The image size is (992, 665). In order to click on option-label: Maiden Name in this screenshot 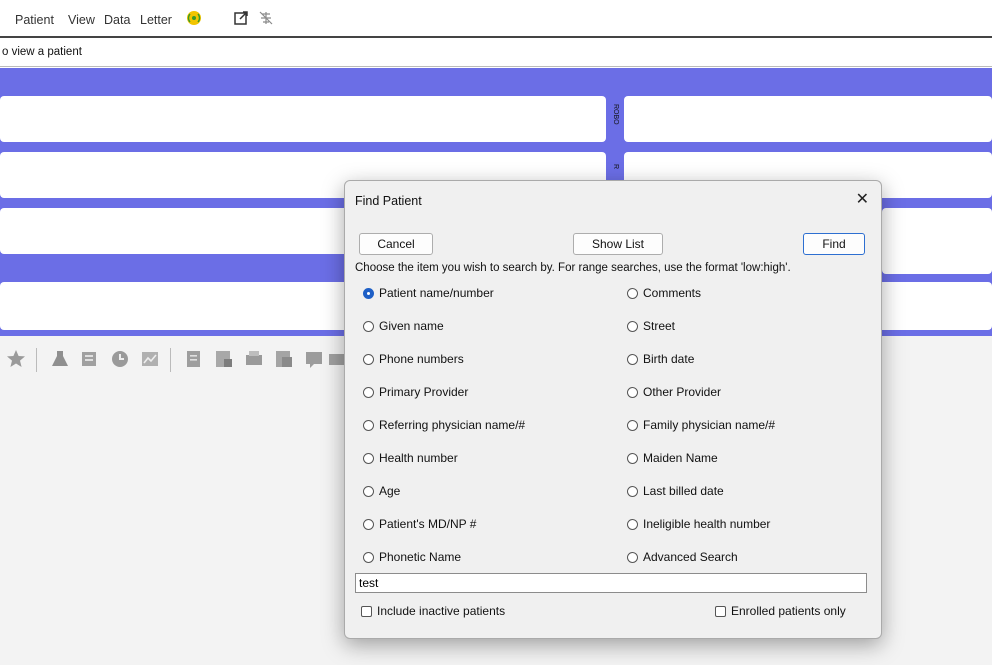, I will do `click(680, 458)`.